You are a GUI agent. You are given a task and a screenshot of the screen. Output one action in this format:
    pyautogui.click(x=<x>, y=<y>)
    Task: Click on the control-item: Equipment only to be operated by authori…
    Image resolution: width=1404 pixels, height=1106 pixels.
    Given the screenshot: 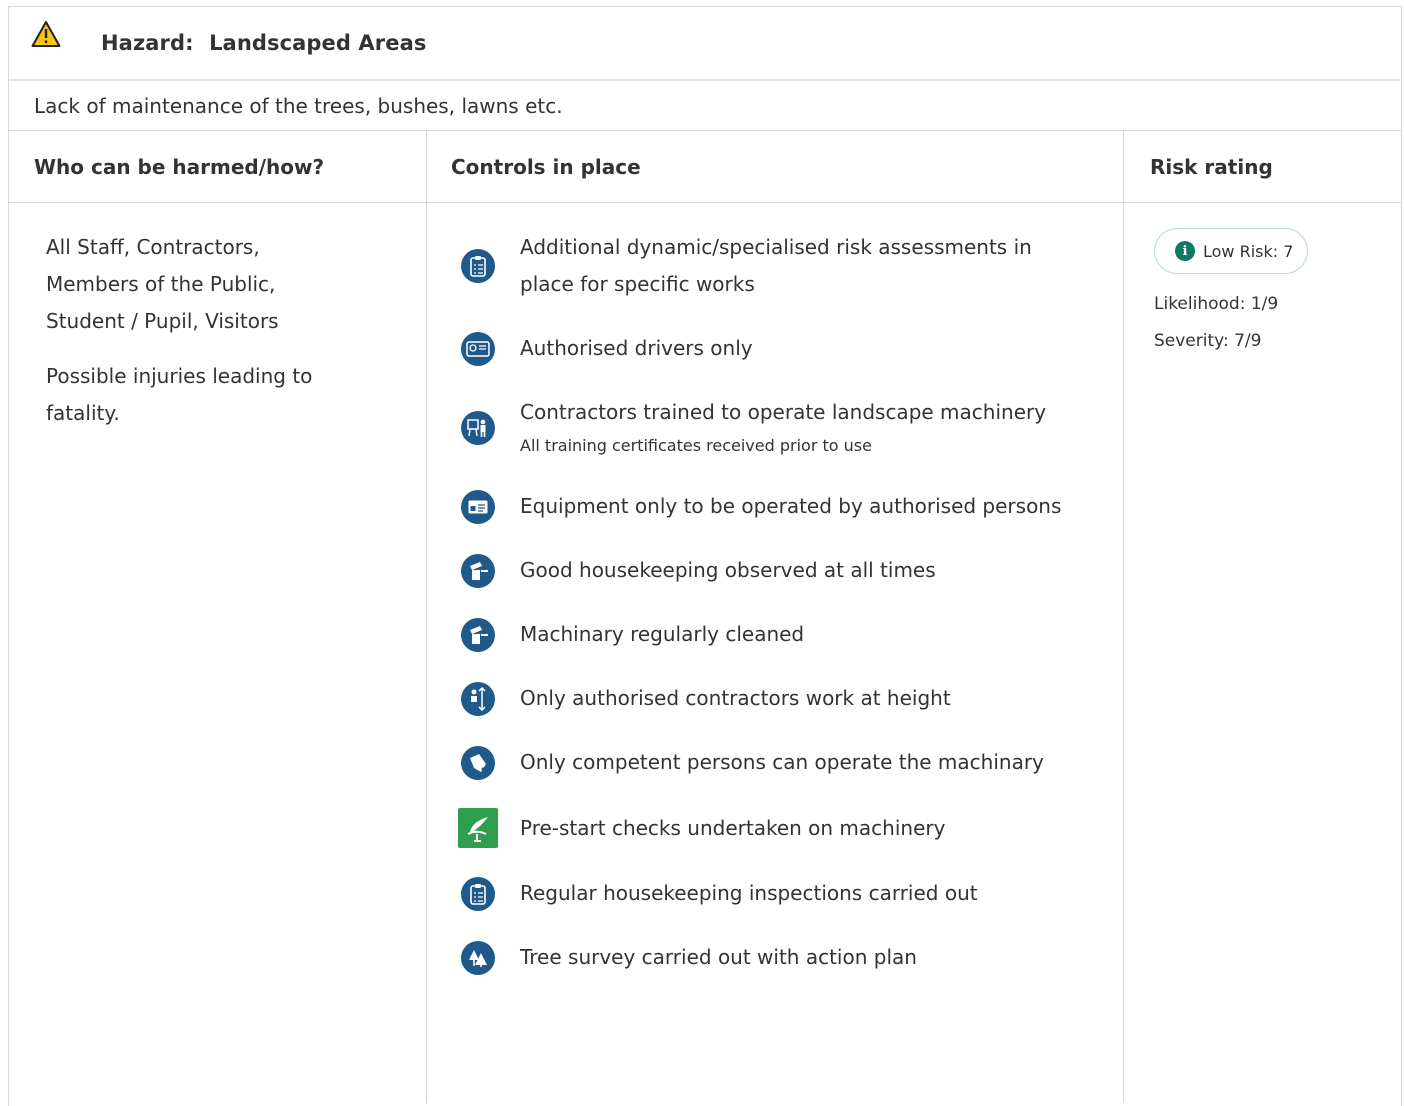 What is the action you would take?
    pyautogui.click(x=782, y=506)
    